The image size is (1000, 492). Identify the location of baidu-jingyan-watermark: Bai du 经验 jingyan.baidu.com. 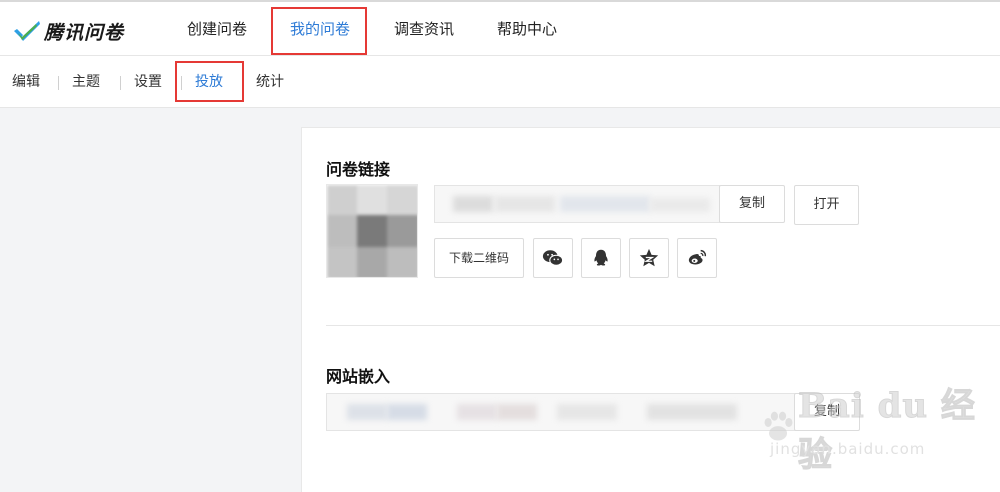
(875, 428).